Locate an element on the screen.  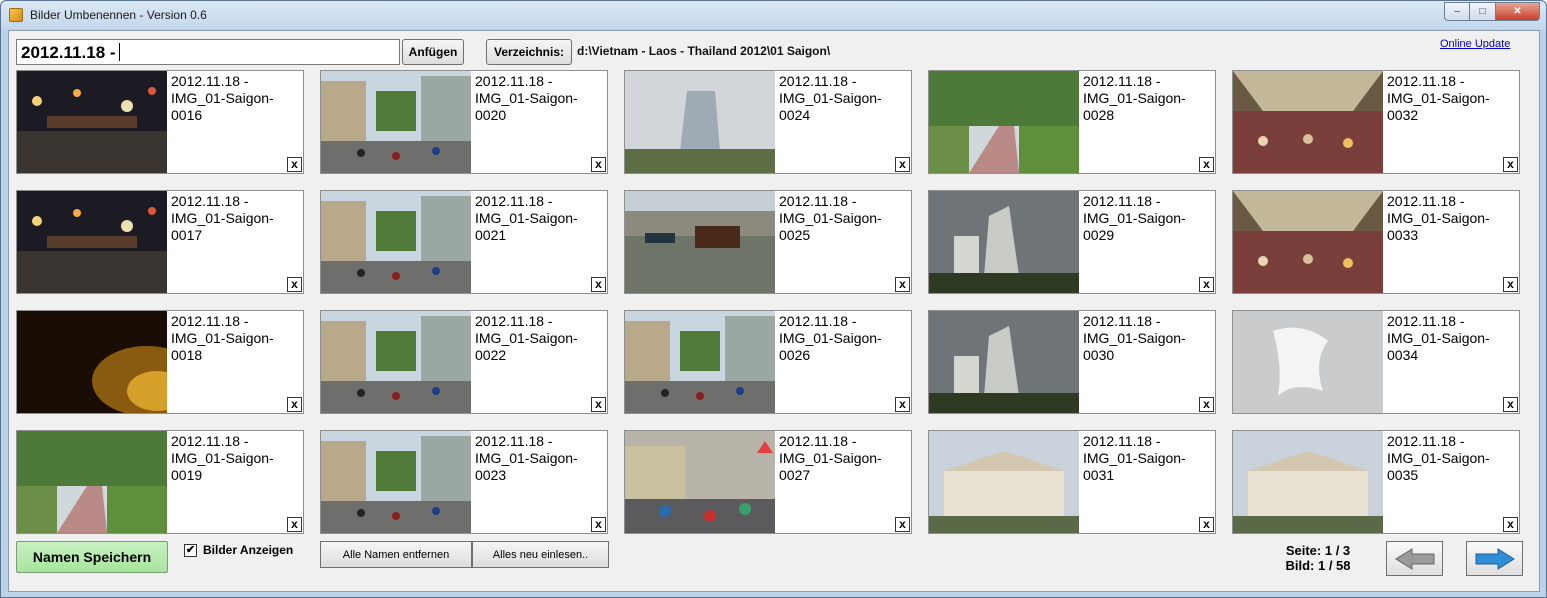
previous-page-button is located at coordinates (1414, 558).